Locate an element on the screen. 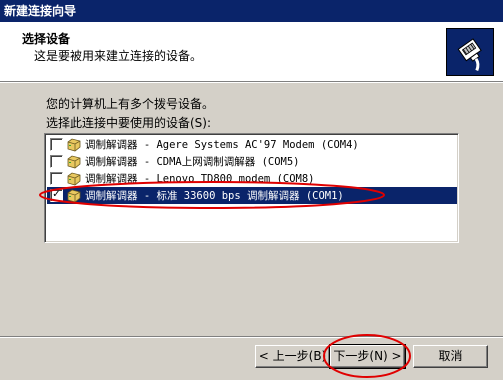 The image size is (503, 380). device-checkbox-checked: ✓ is located at coordinates (56, 195).